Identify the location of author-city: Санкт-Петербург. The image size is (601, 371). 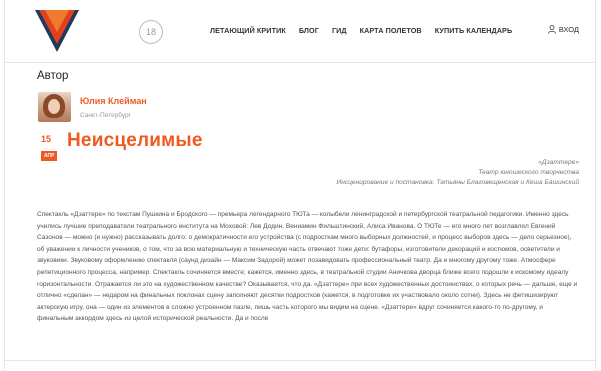
(105, 115).